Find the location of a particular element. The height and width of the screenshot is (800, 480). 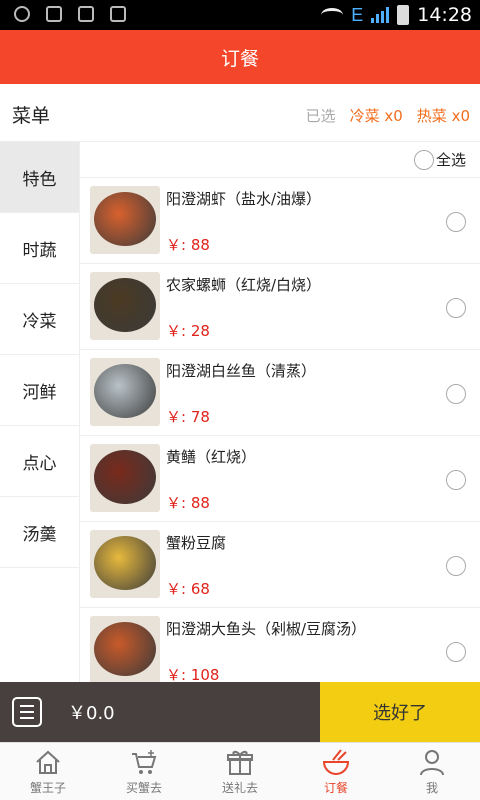

cart-total: ￥0.0 is located at coordinates (91, 713).